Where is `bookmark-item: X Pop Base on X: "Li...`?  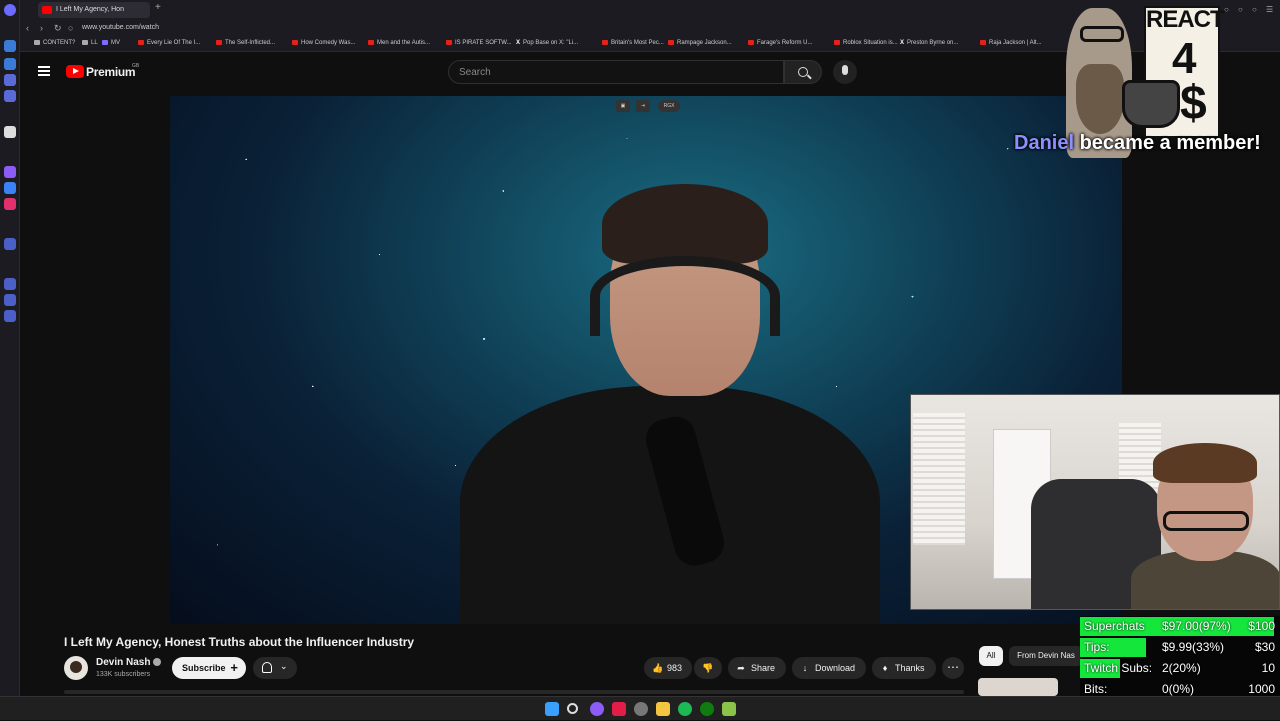 bookmark-item: X Pop Base on X: "Li... is located at coordinates (547, 43).